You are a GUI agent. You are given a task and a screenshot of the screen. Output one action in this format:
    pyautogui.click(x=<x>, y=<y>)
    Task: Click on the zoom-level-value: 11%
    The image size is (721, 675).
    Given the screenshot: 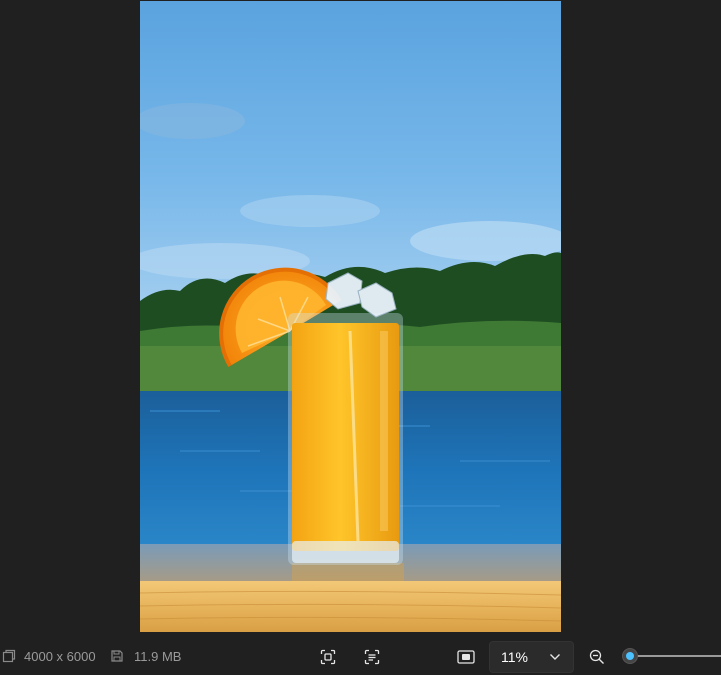 What is the action you would take?
    pyautogui.click(x=514, y=657)
    